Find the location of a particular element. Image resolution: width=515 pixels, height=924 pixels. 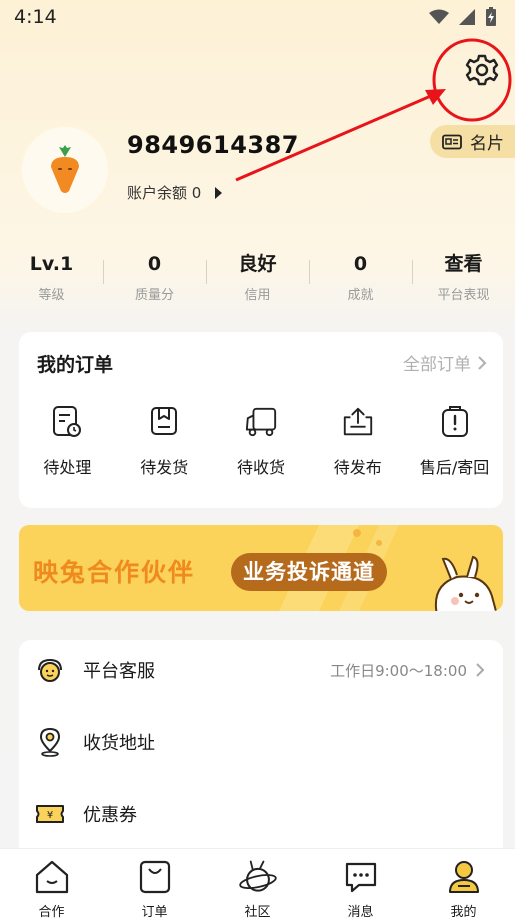

bottom-tab-bar: 合作 订单 社区 消息 我的 is located at coordinates (257, 886).